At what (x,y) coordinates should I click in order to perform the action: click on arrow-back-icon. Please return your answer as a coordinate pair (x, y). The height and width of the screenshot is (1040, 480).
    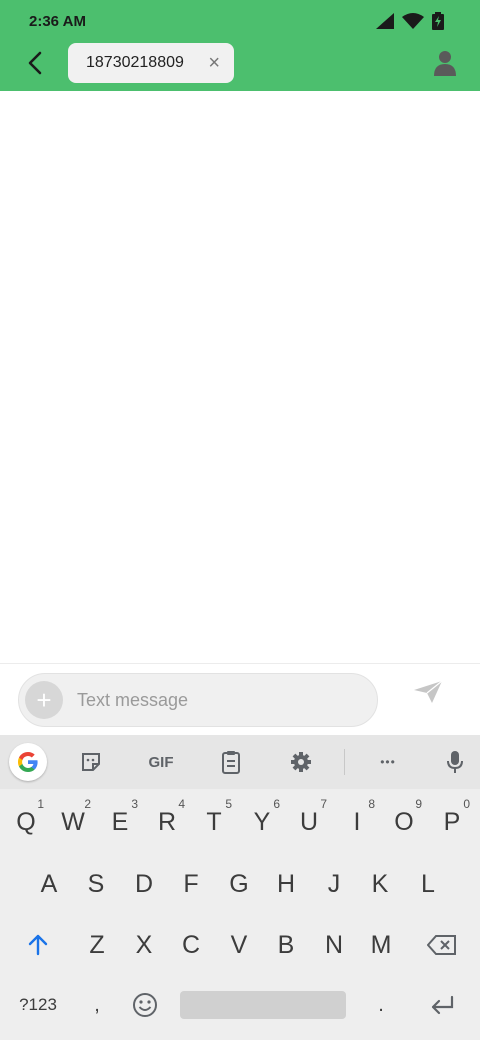
    Looking at the image, I should click on (35, 63).